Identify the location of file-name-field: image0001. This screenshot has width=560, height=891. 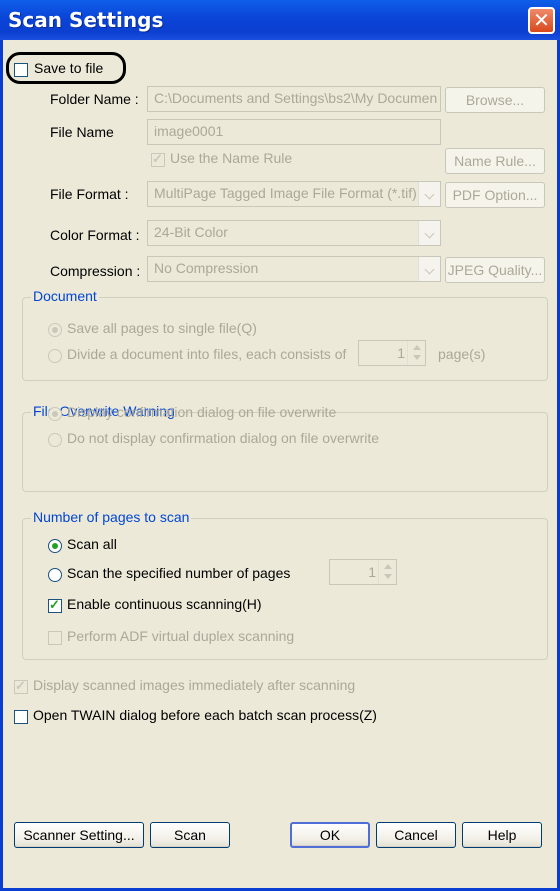
(294, 132).